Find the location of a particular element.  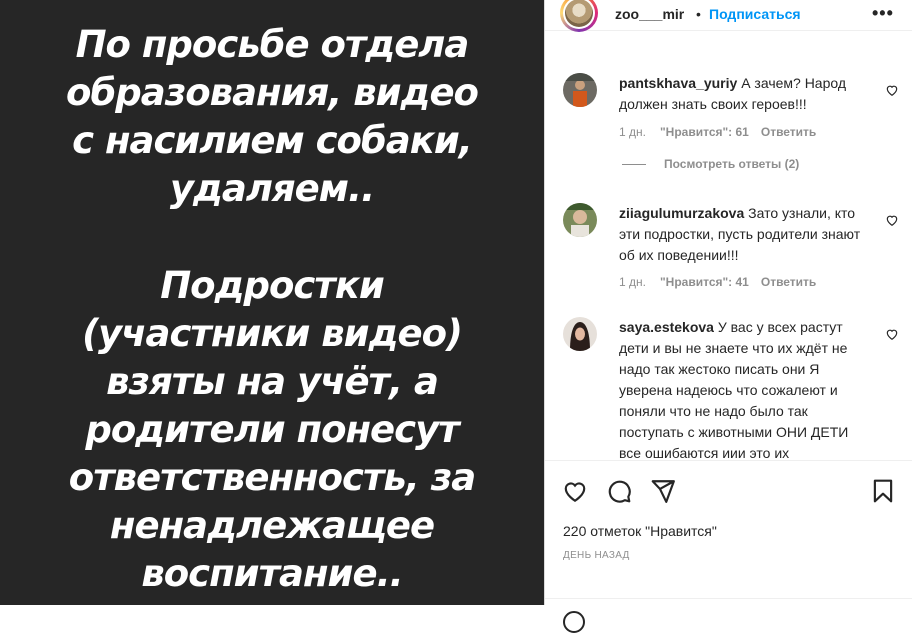

post-text-line: удаляем.. is located at coordinates (272, 188).